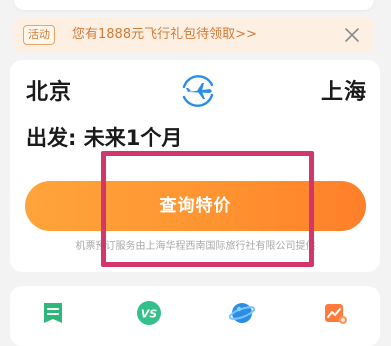  What do you see at coordinates (49, 93) in the screenshot?
I see `departure-city: 北京` at bounding box center [49, 93].